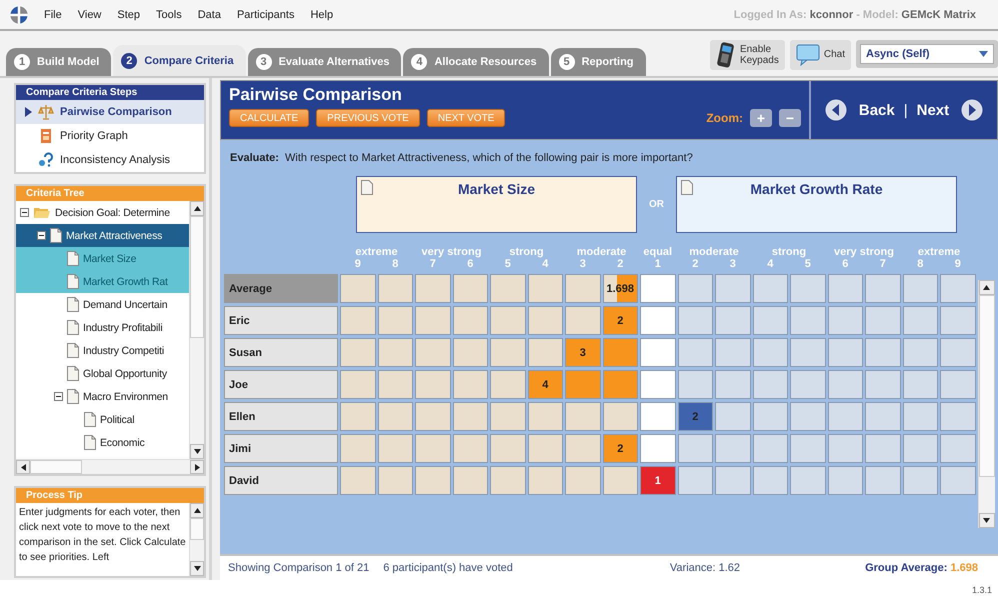 The height and width of the screenshot is (597, 998). I want to click on scroll-left-icon, so click(23, 467).